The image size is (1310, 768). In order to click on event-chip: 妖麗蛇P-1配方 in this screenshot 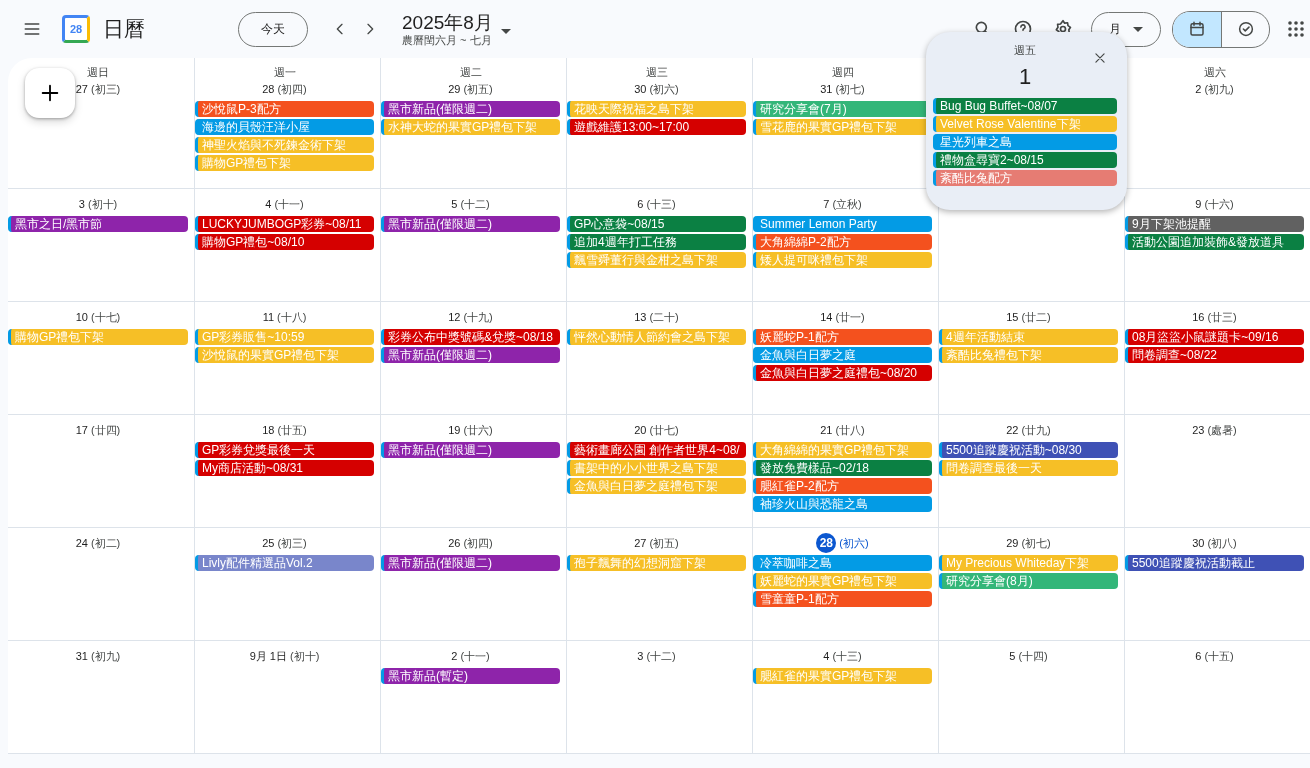, I will do `click(842, 337)`.